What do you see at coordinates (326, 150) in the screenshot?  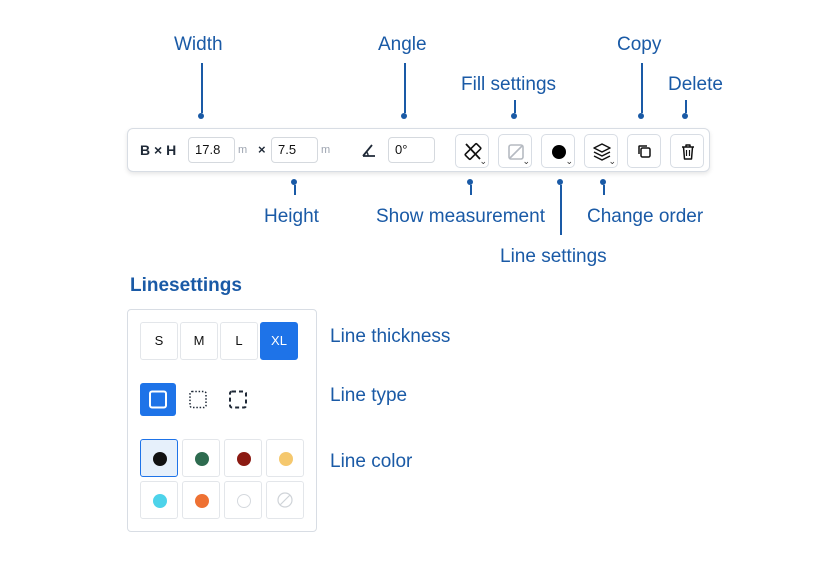 I see `height-unit: m` at bounding box center [326, 150].